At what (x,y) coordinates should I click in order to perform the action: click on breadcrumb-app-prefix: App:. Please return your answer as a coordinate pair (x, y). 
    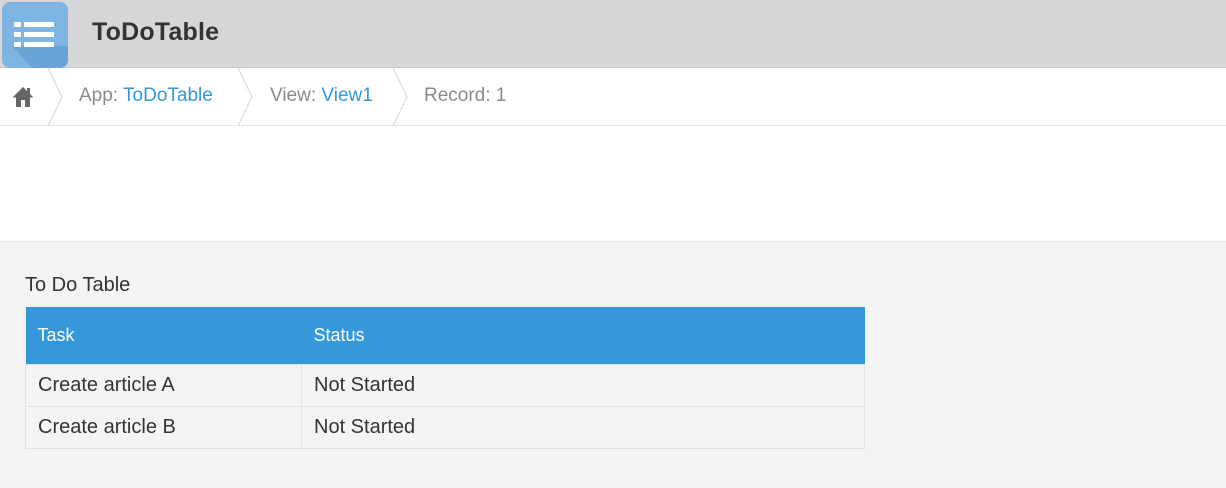
    Looking at the image, I should click on (101, 95).